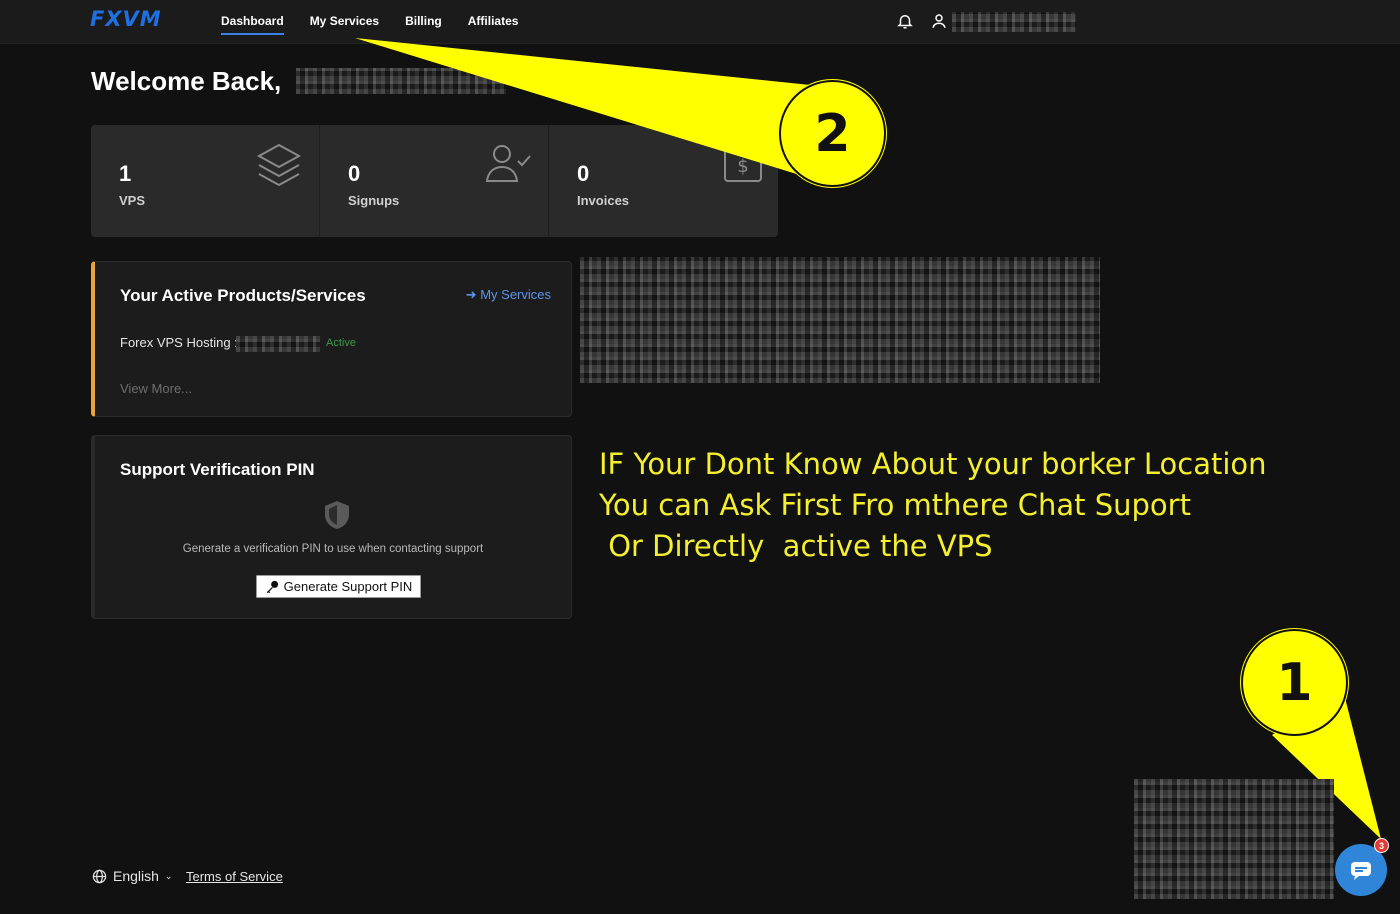 This screenshot has width=1400, height=914. What do you see at coordinates (126, 19) in the screenshot?
I see `fxvm-logo: FXVM` at bounding box center [126, 19].